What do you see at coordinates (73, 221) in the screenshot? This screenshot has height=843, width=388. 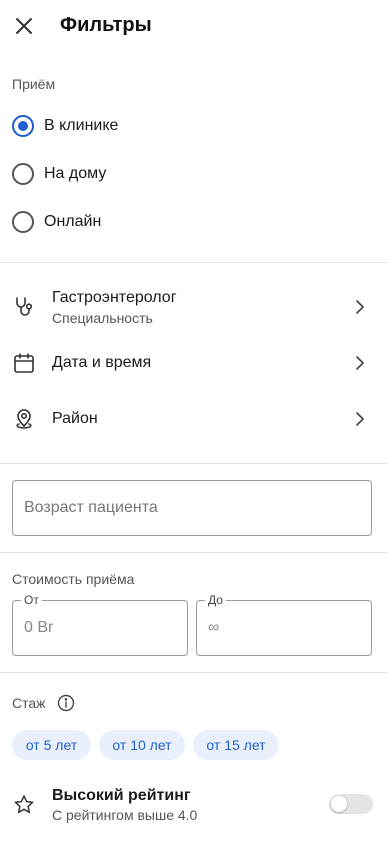 I see `radio-label: Онлайн` at bounding box center [73, 221].